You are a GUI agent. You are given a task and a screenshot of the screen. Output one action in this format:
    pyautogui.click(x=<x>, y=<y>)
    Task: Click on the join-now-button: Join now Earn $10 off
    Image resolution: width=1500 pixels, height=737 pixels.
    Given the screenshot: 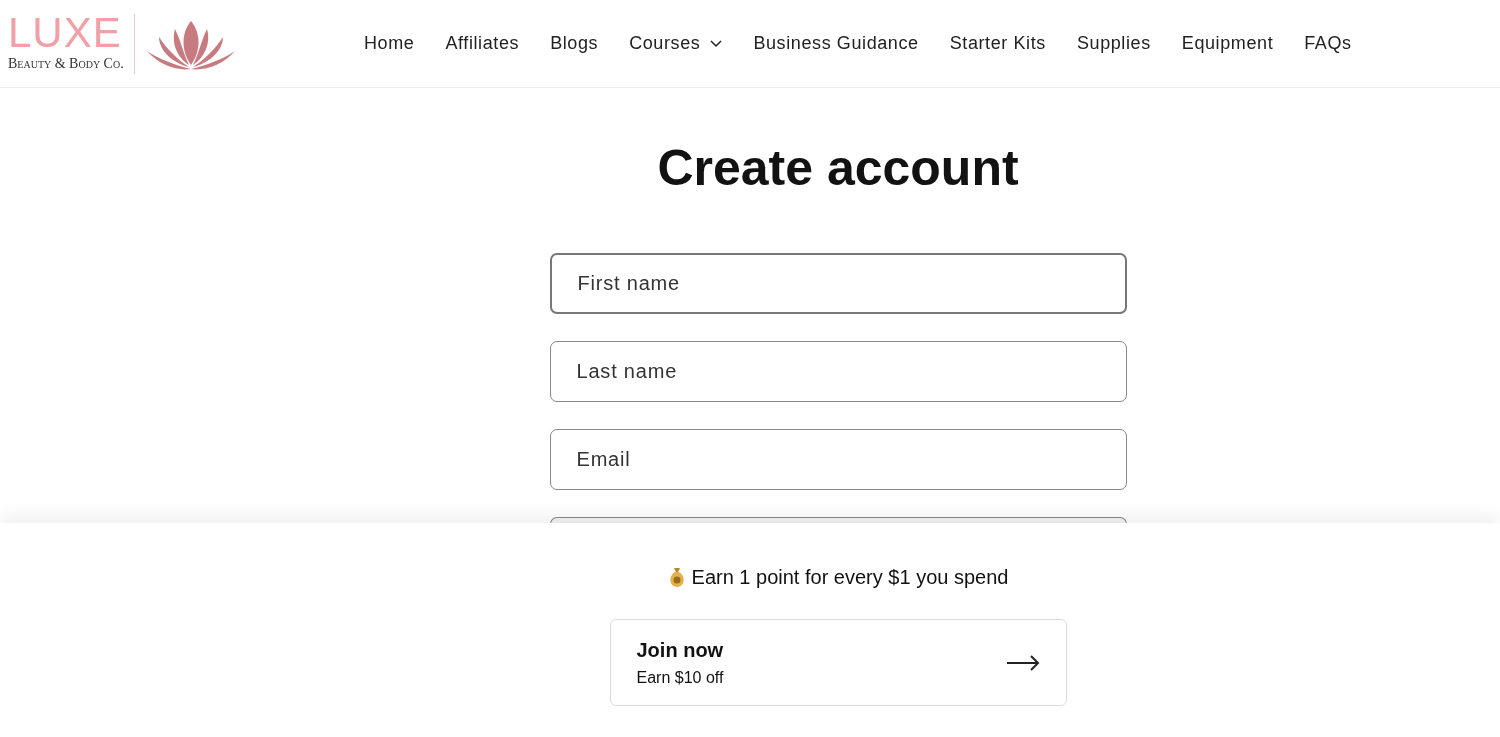 What is the action you would take?
    pyautogui.click(x=838, y=662)
    